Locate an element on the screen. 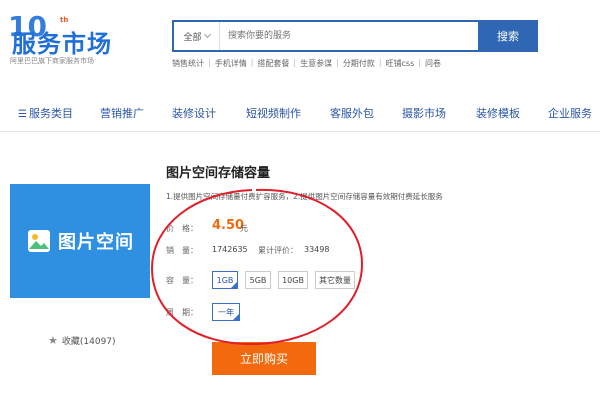 Image resolution: width=600 pixels, height=400 pixels. favorite-button: ★ 收藏(14097) is located at coordinates (82, 340).